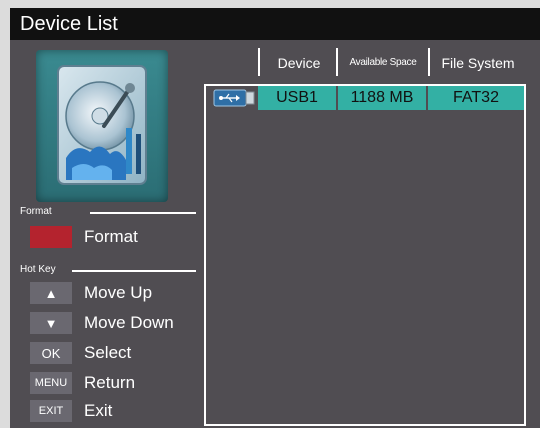  I want to click on format-divider, so click(143, 213).